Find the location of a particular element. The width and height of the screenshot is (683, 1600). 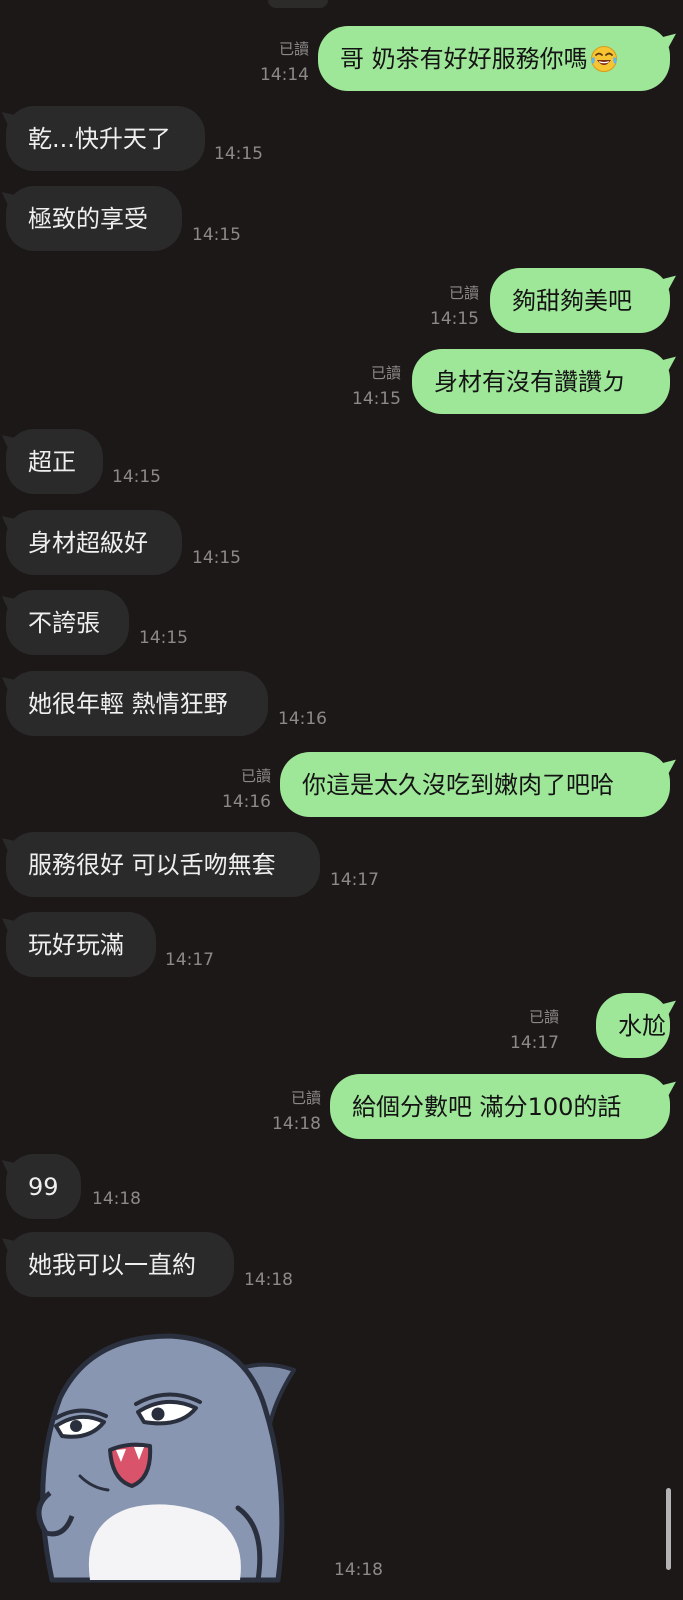

outgoing-message-bubble: 水尬 is located at coordinates (633, 1025).